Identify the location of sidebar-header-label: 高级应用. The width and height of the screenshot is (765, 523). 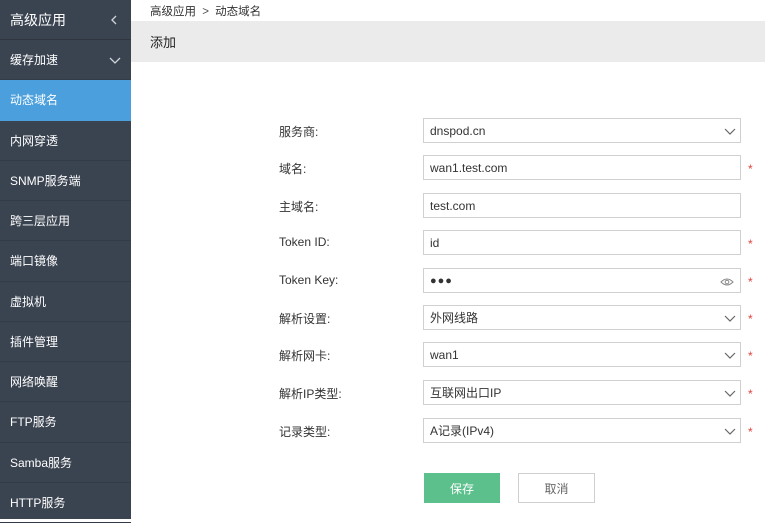
(38, 19).